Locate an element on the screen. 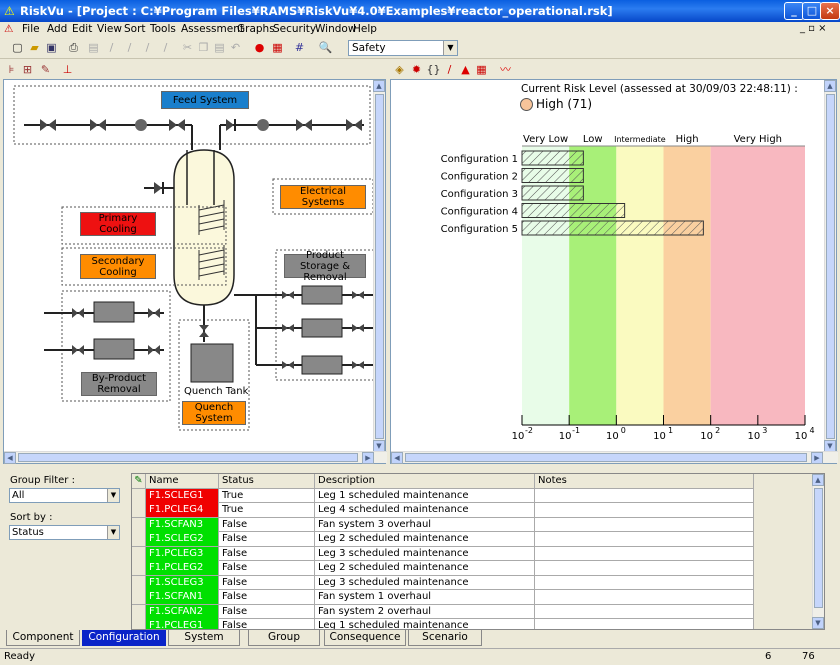 The width and height of the screenshot is (840, 665). group-filter-select: All ▼ is located at coordinates (64, 495).